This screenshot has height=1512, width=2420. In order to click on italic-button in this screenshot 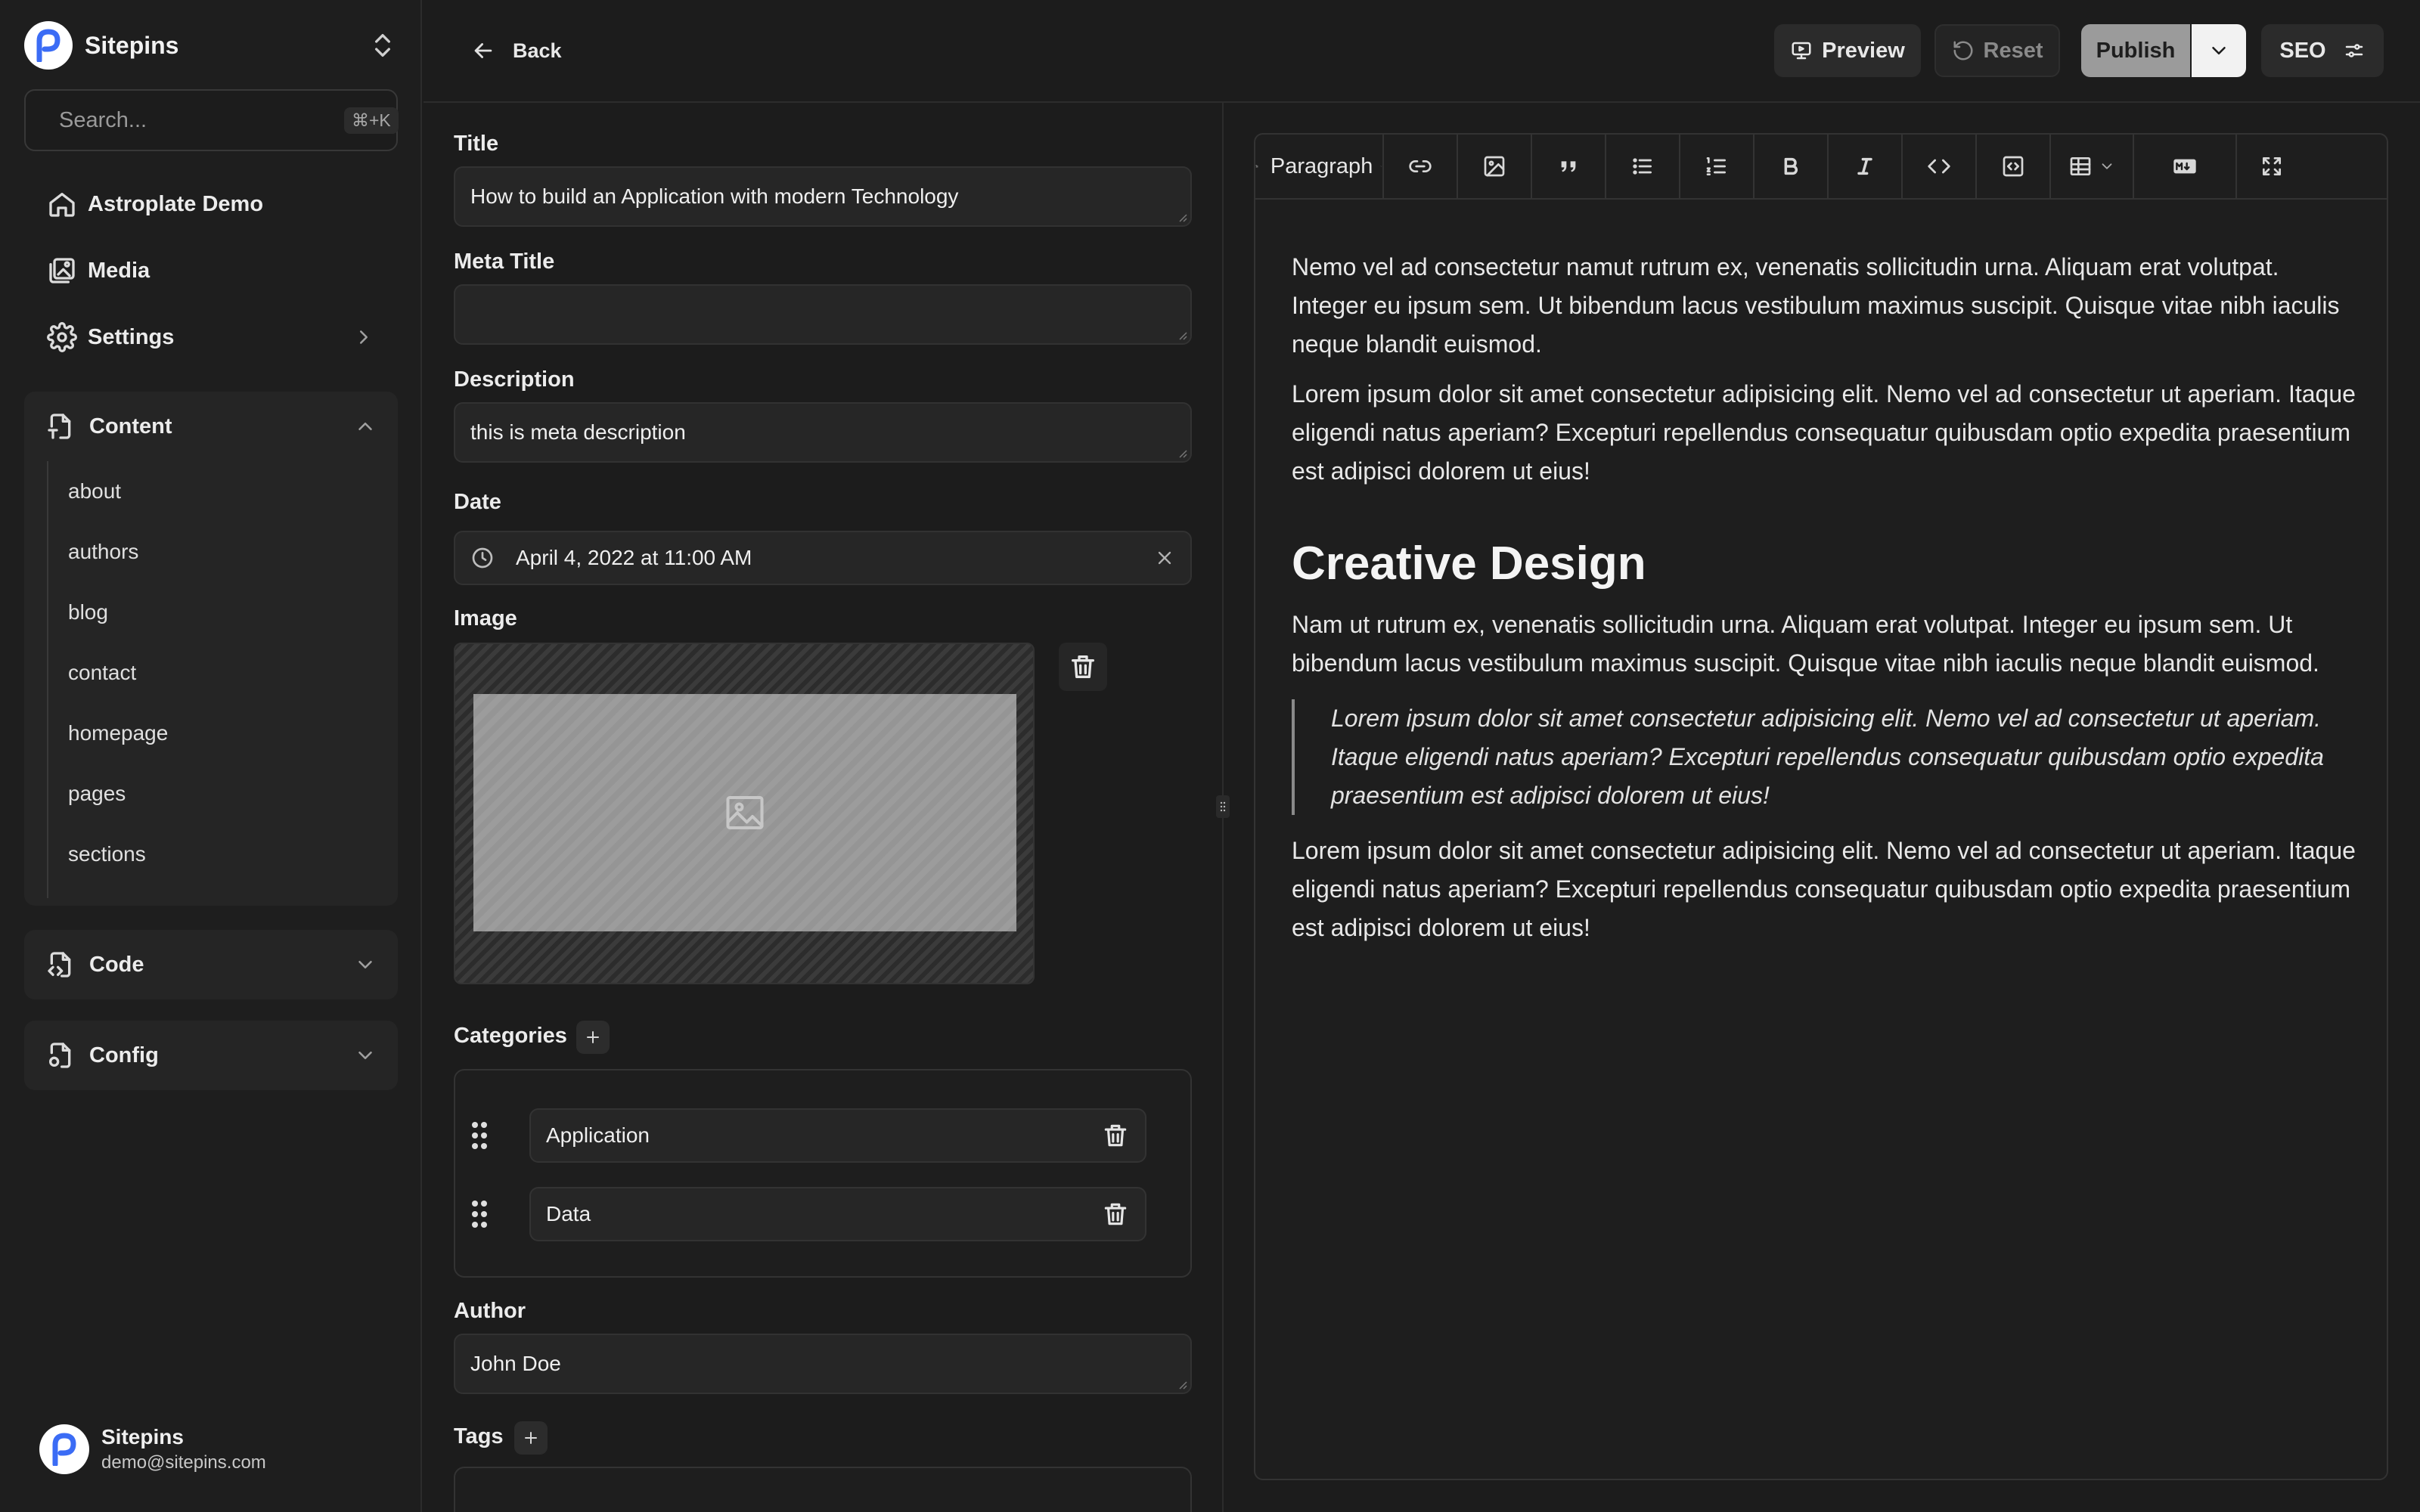, I will do `click(1866, 166)`.